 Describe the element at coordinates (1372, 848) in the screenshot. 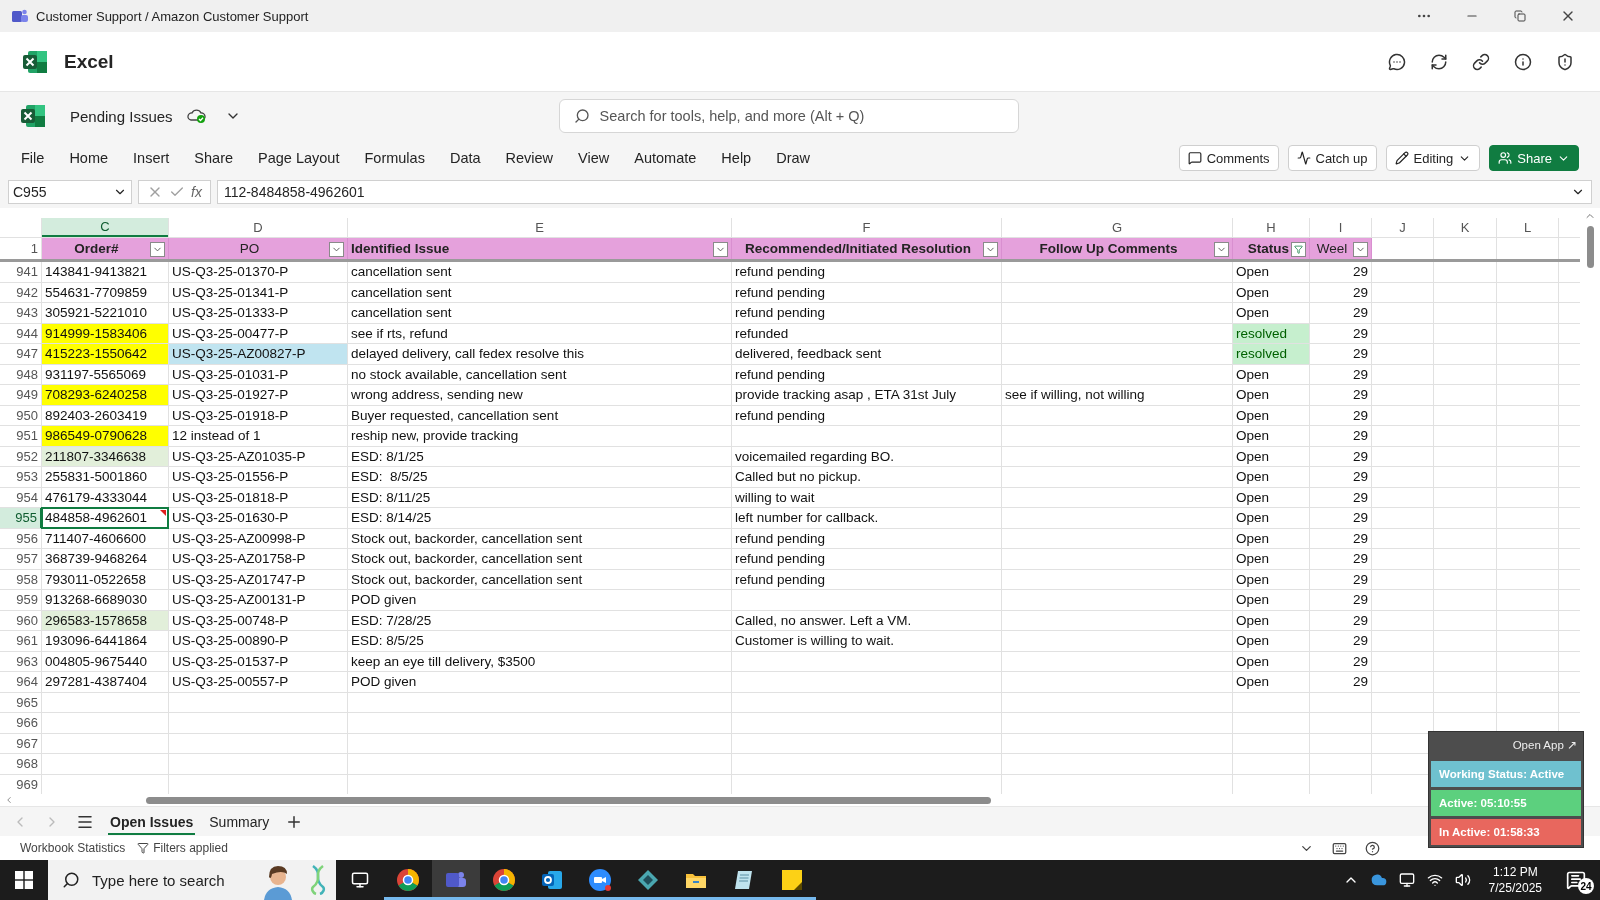

I see `help-icon` at that location.